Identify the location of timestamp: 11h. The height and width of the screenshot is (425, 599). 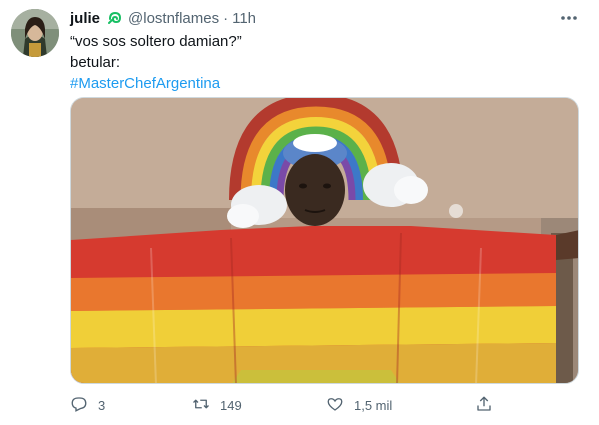
(244, 18).